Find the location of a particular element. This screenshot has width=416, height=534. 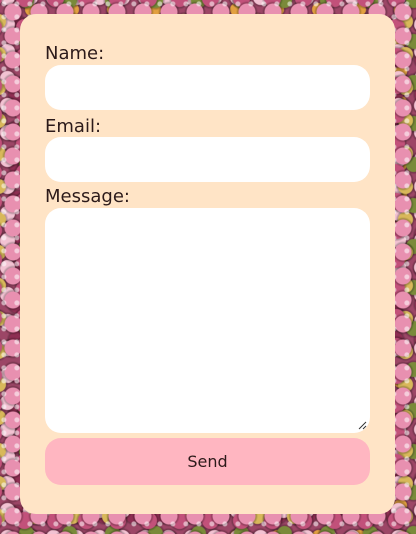

message-label: Message: is located at coordinates (87, 196).